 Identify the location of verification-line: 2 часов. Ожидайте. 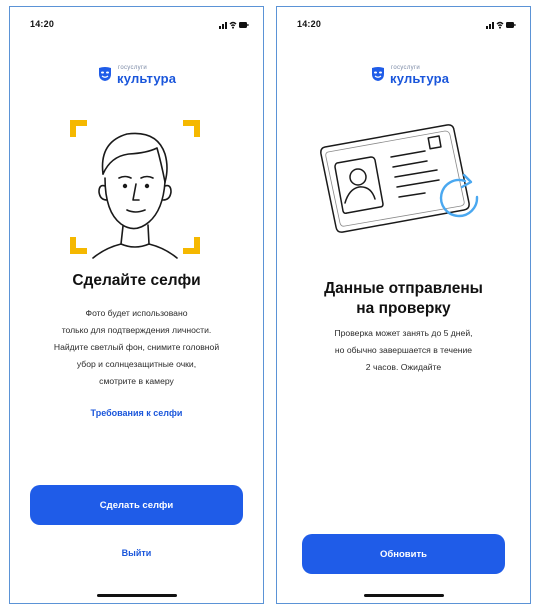
(403, 367).